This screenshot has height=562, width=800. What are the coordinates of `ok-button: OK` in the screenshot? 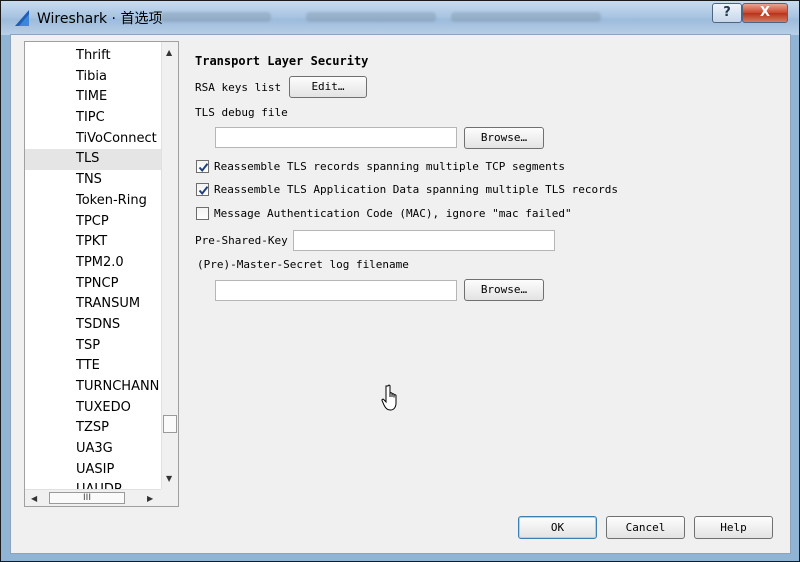 It's located at (557, 527).